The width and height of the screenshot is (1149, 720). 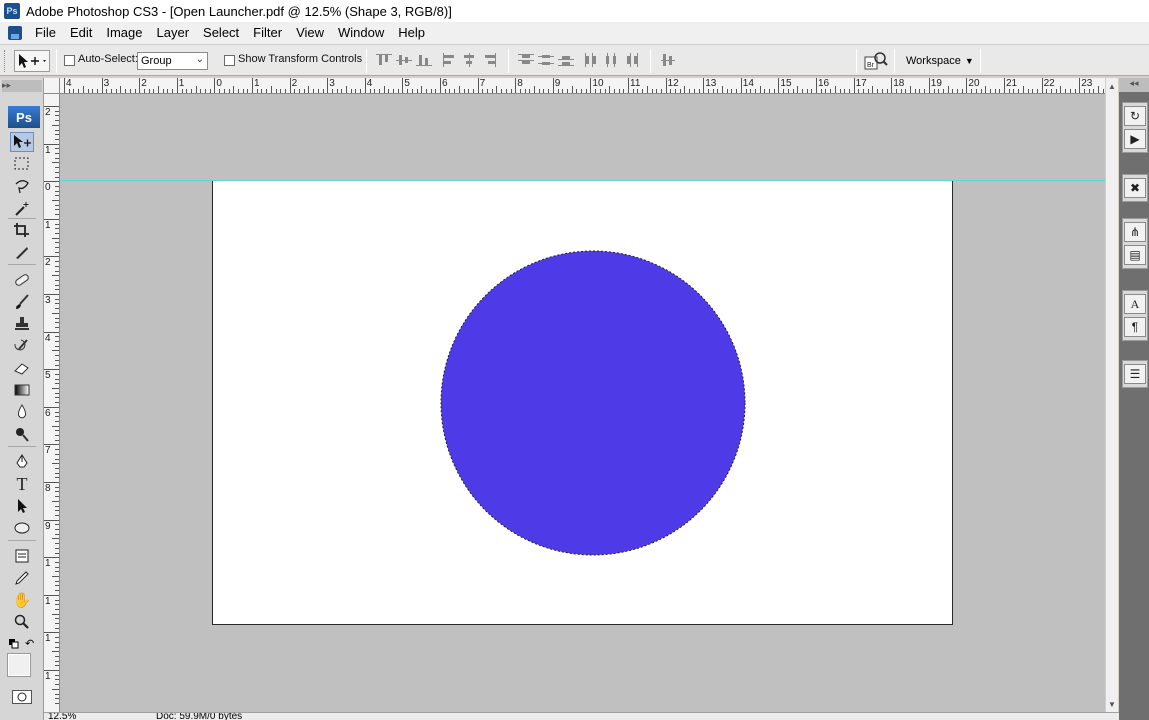 What do you see at coordinates (310, 33) in the screenshot?
I see `menu-view: View` at bounding box center [310, 33].